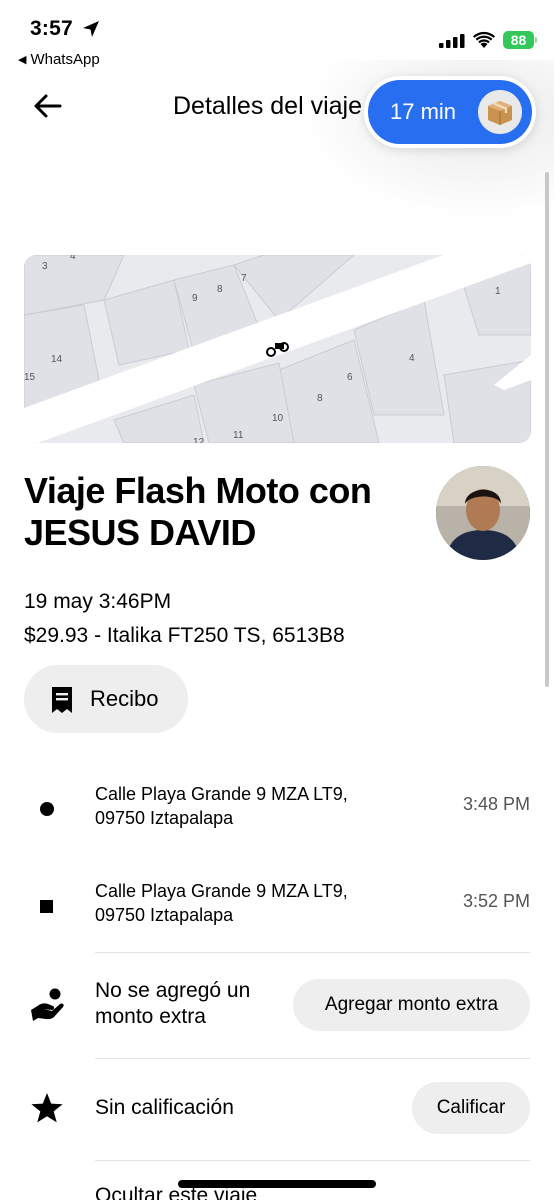 The image size is (554, 1200). Describe the element at coordinates (173, 1003) in the screenshot. I see `tip-status: No se agregó un monto extra` at that location.